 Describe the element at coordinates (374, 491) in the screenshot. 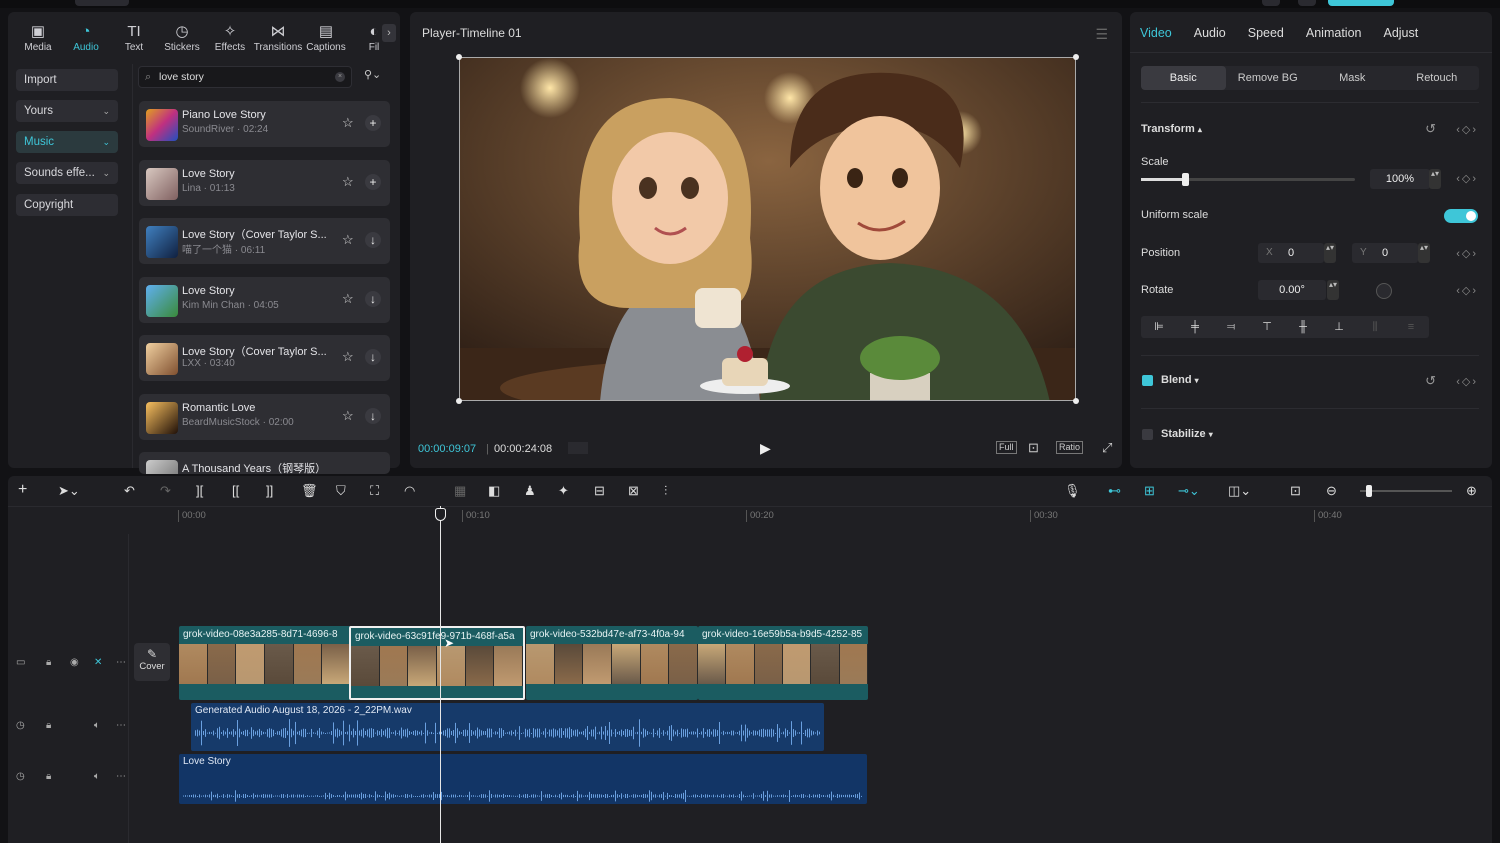

I see `crop-icon: ⛶` at that location.